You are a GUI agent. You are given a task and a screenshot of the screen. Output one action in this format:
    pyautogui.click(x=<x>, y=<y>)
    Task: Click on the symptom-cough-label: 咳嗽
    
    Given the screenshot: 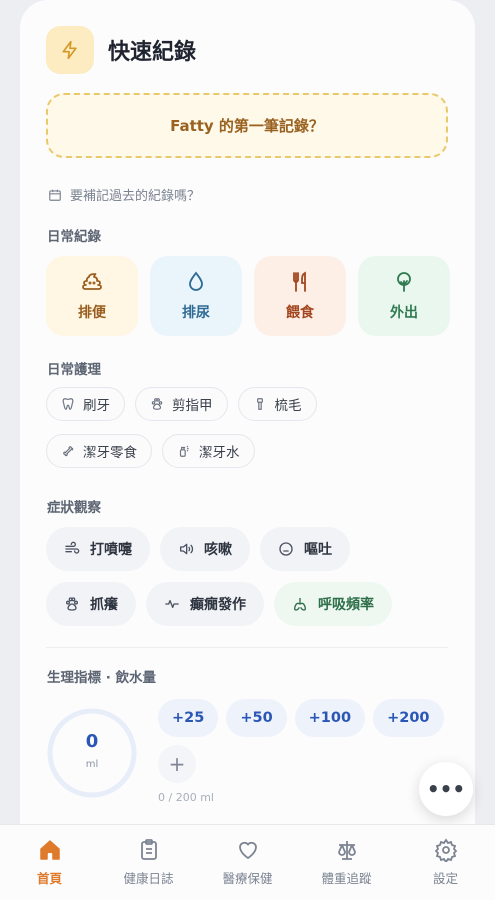 What is the action you would take?
    pyautogui.click(x=218, y=550)
    